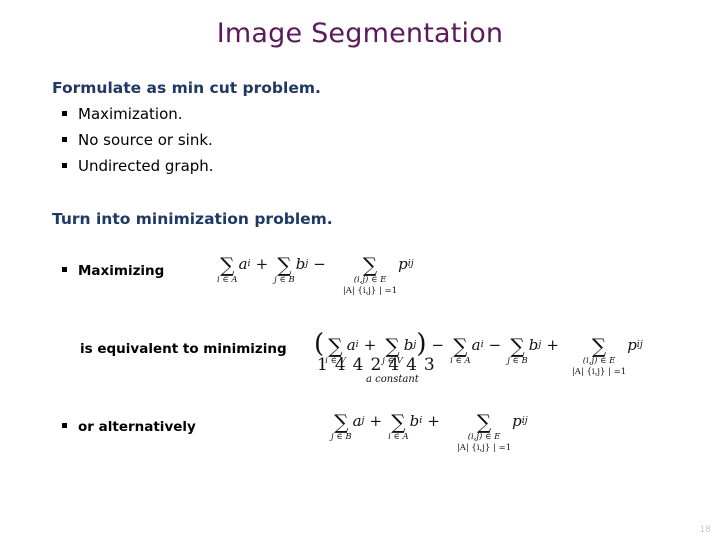 This screenshot has height=540, width=720. Describe the element at coordinates (186, 88) in the screenshot. I see `heading-formulate-min-cut: Formulate as min cut problem.` at that location.